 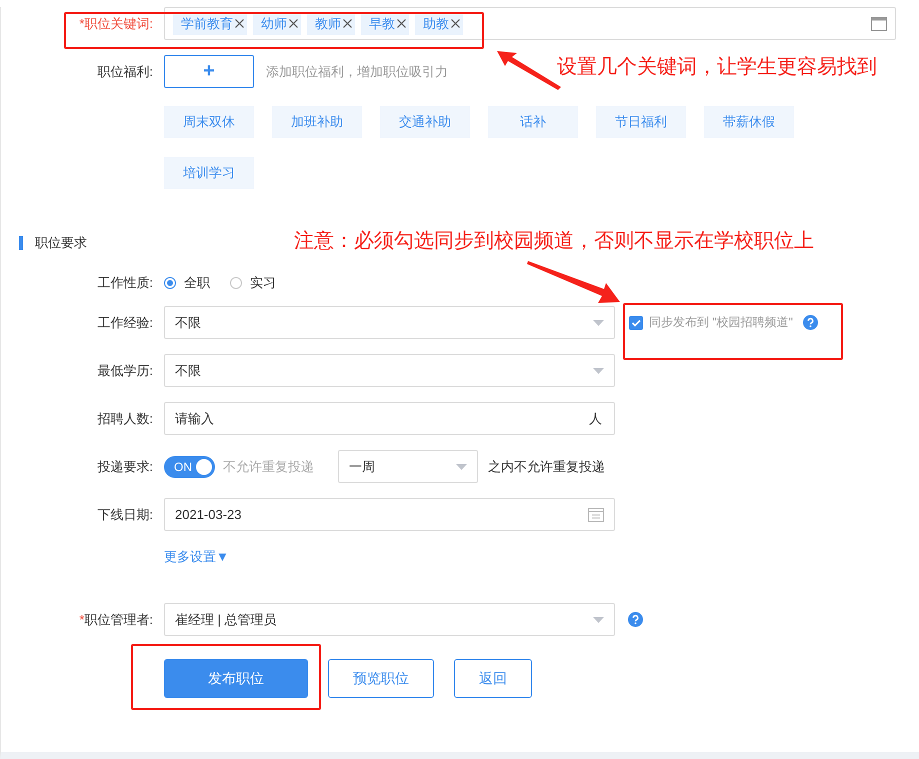 I want to click on checkbox-label: 同步发布到 "校园招聘频道", so click(x=721, y=322).